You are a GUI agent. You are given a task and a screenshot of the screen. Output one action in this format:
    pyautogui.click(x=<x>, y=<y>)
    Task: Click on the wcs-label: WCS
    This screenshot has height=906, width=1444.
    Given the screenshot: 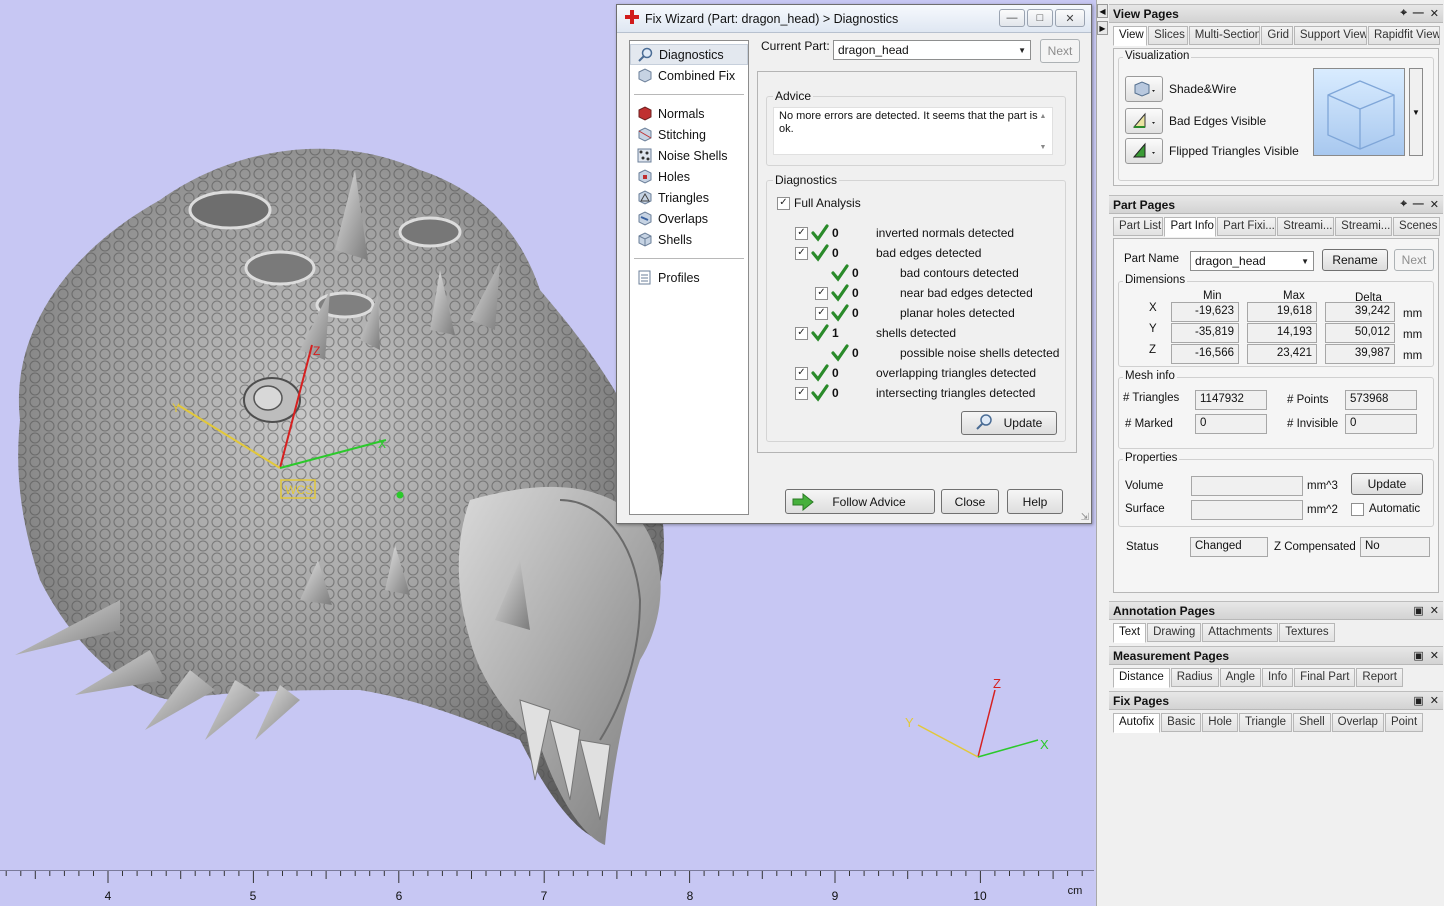 What is the action you would take?
    pyautogui.click(x=299, y=490)
    